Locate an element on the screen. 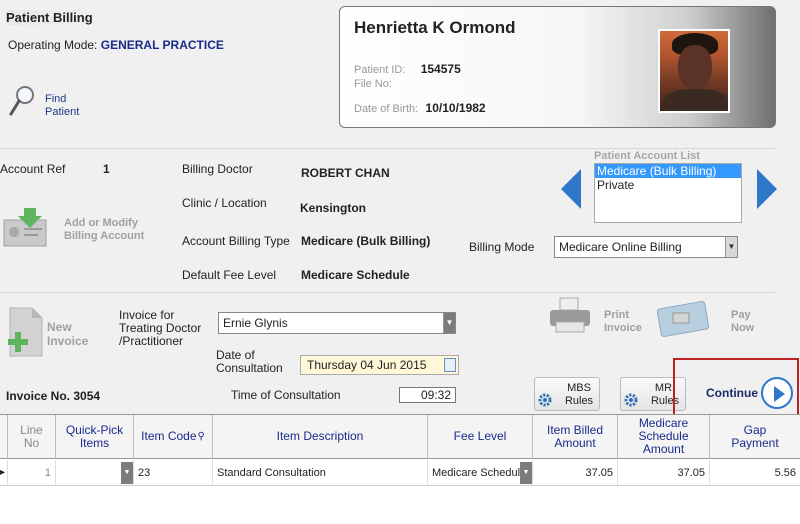  billing-mode-select: Medicare Online Billing ▼ is located at coordinates (646, 247).